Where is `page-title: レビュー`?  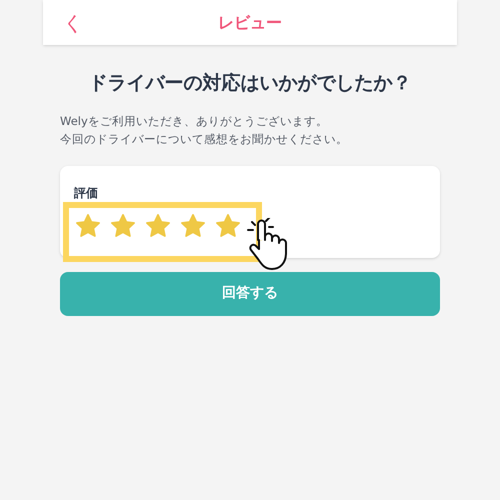
page-title: レビュー is located at coordinates (250, 23).